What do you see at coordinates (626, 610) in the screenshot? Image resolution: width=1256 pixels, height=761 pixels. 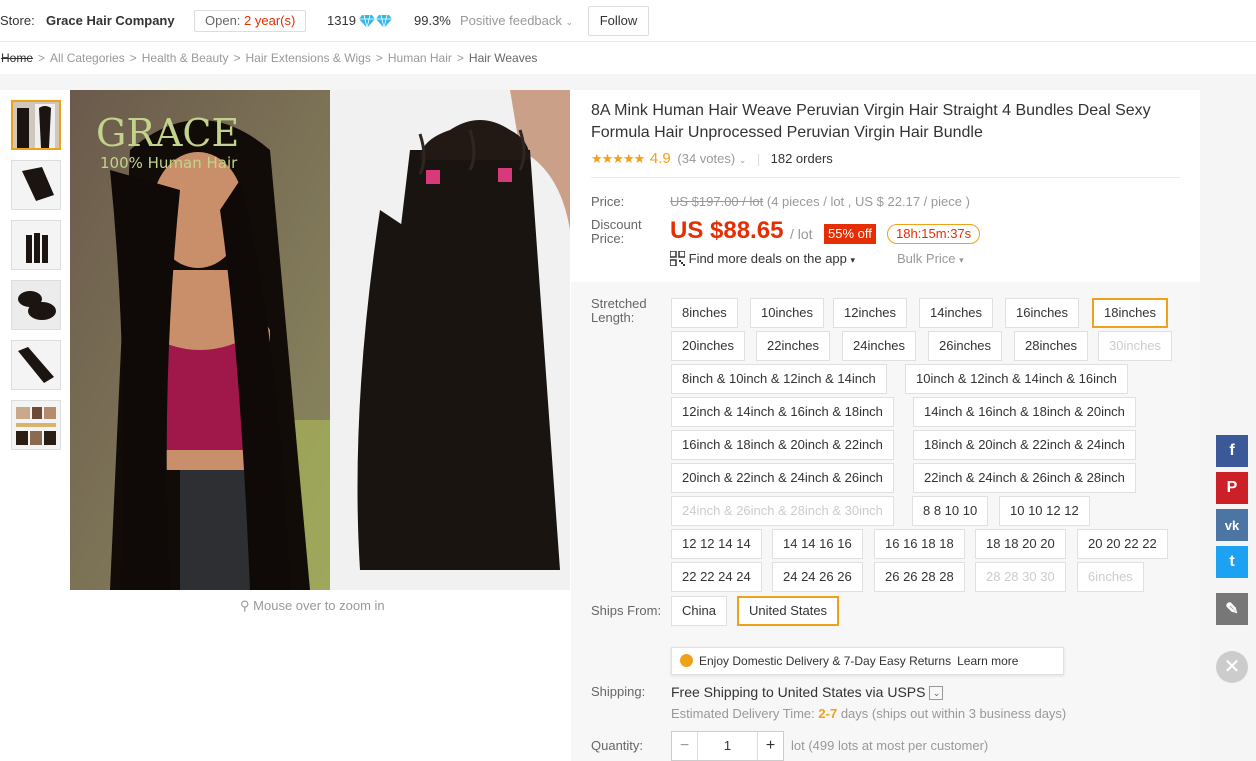 I see `ships-from-label: Ships From:` at bounding box center [626, 610].